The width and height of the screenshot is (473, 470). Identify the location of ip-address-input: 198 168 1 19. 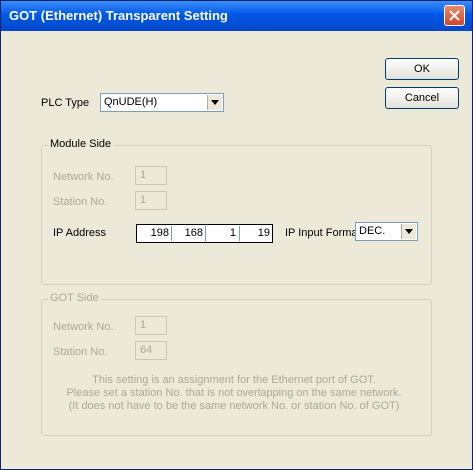
(204, 233).